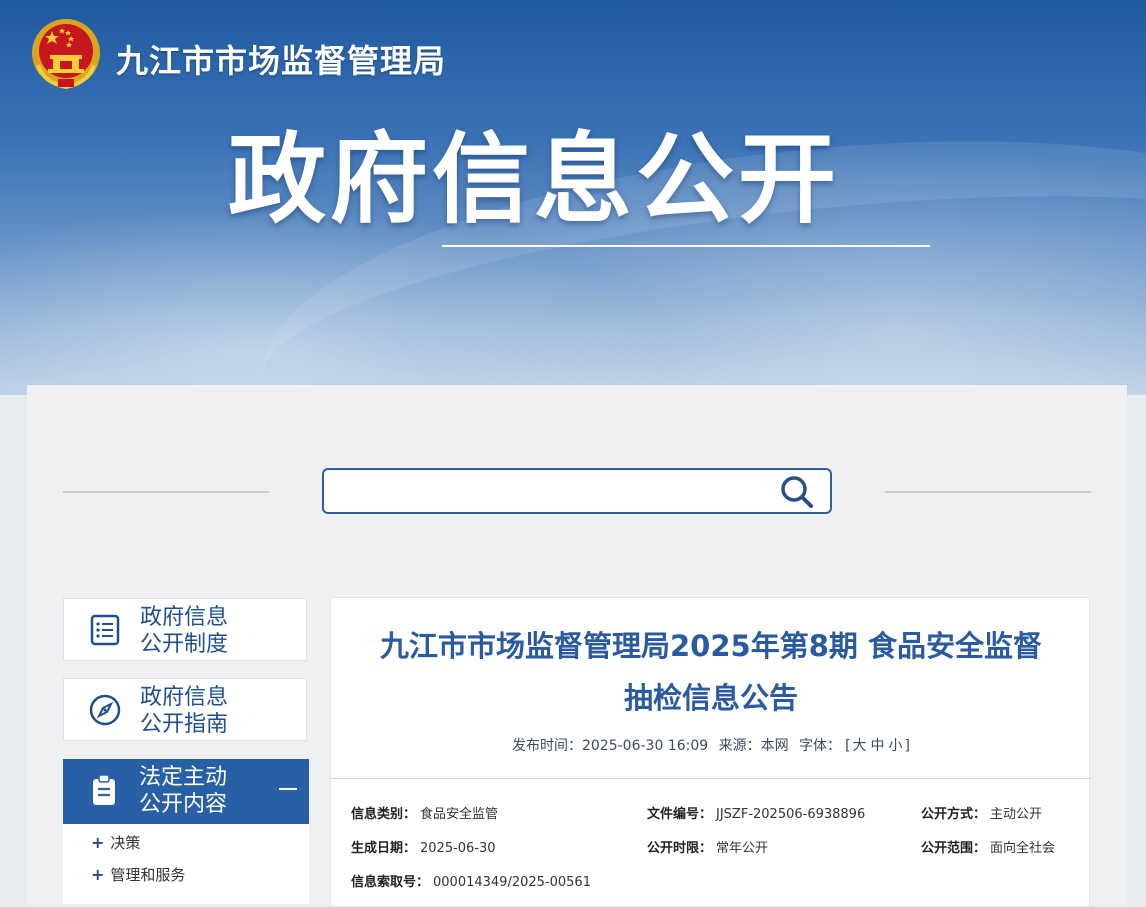 The image size is (1146, 907). What do you see at coordinates (878, 746) in the screenshot?
I see `font-medium-button: 中` at bounding box center [878, 746].